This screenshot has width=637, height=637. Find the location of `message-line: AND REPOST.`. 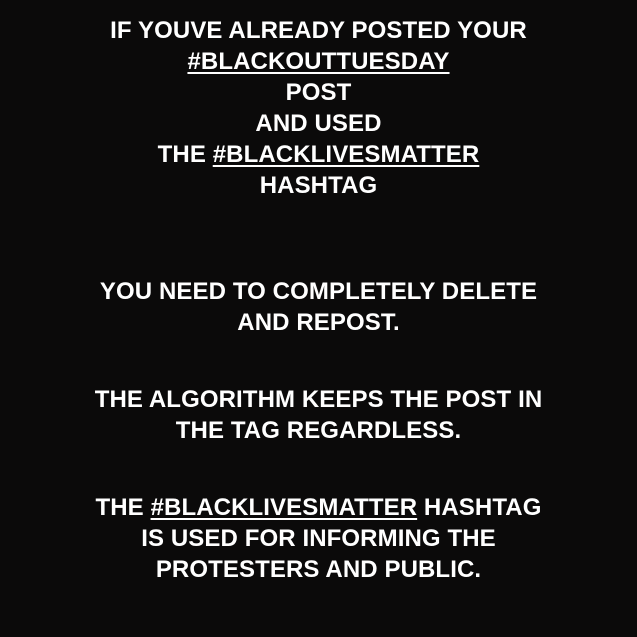

message-line: AND REPOST. is located at coordinates (318, 322).